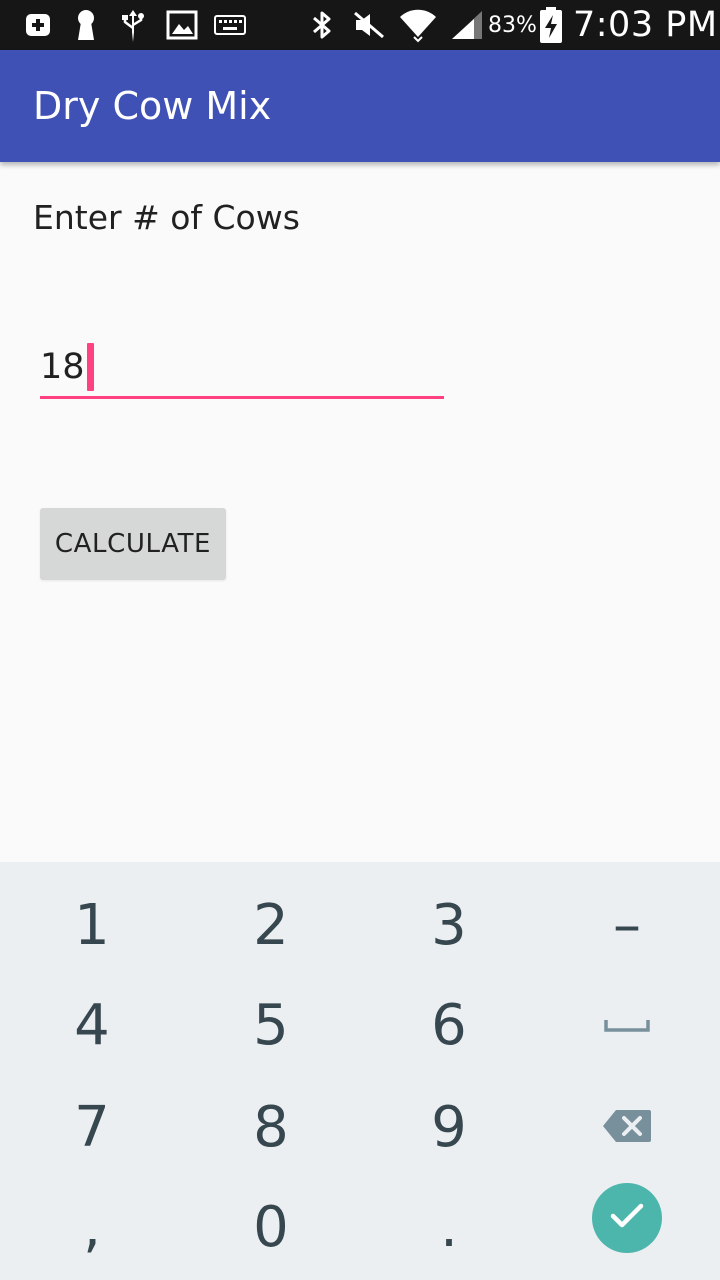 The image size is (720, 1280). I want to click on key-period-label: ., so click(449, 1227).